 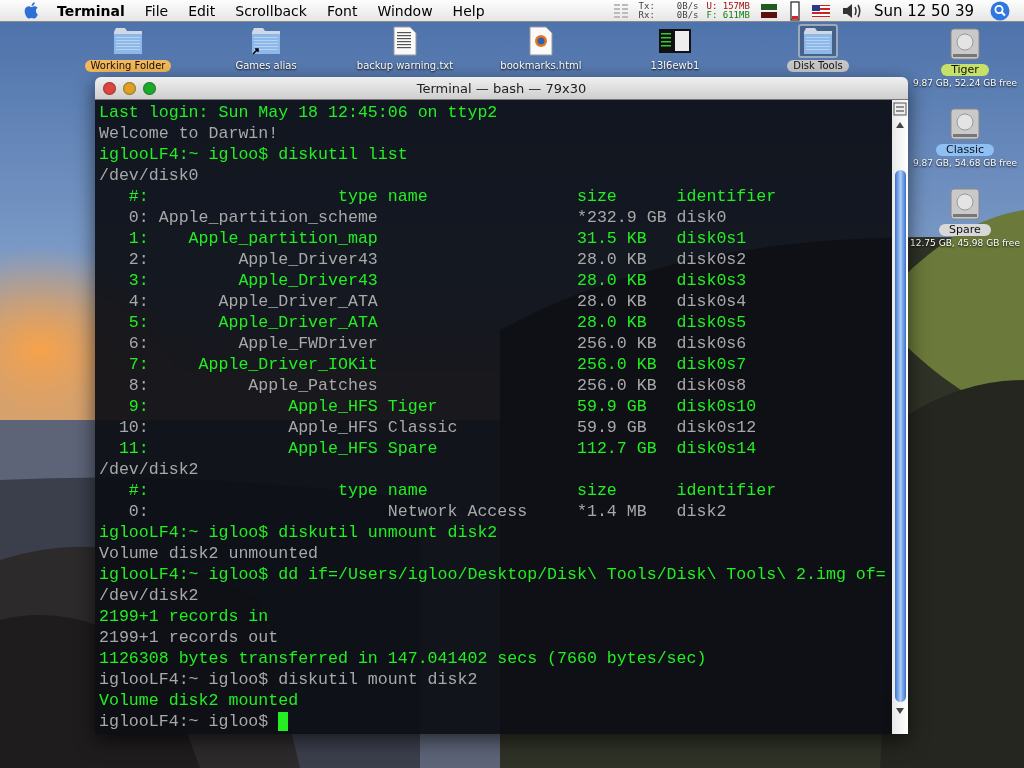 I want to click on clock: Sun 12 50 39, so click(x=923, y=10).